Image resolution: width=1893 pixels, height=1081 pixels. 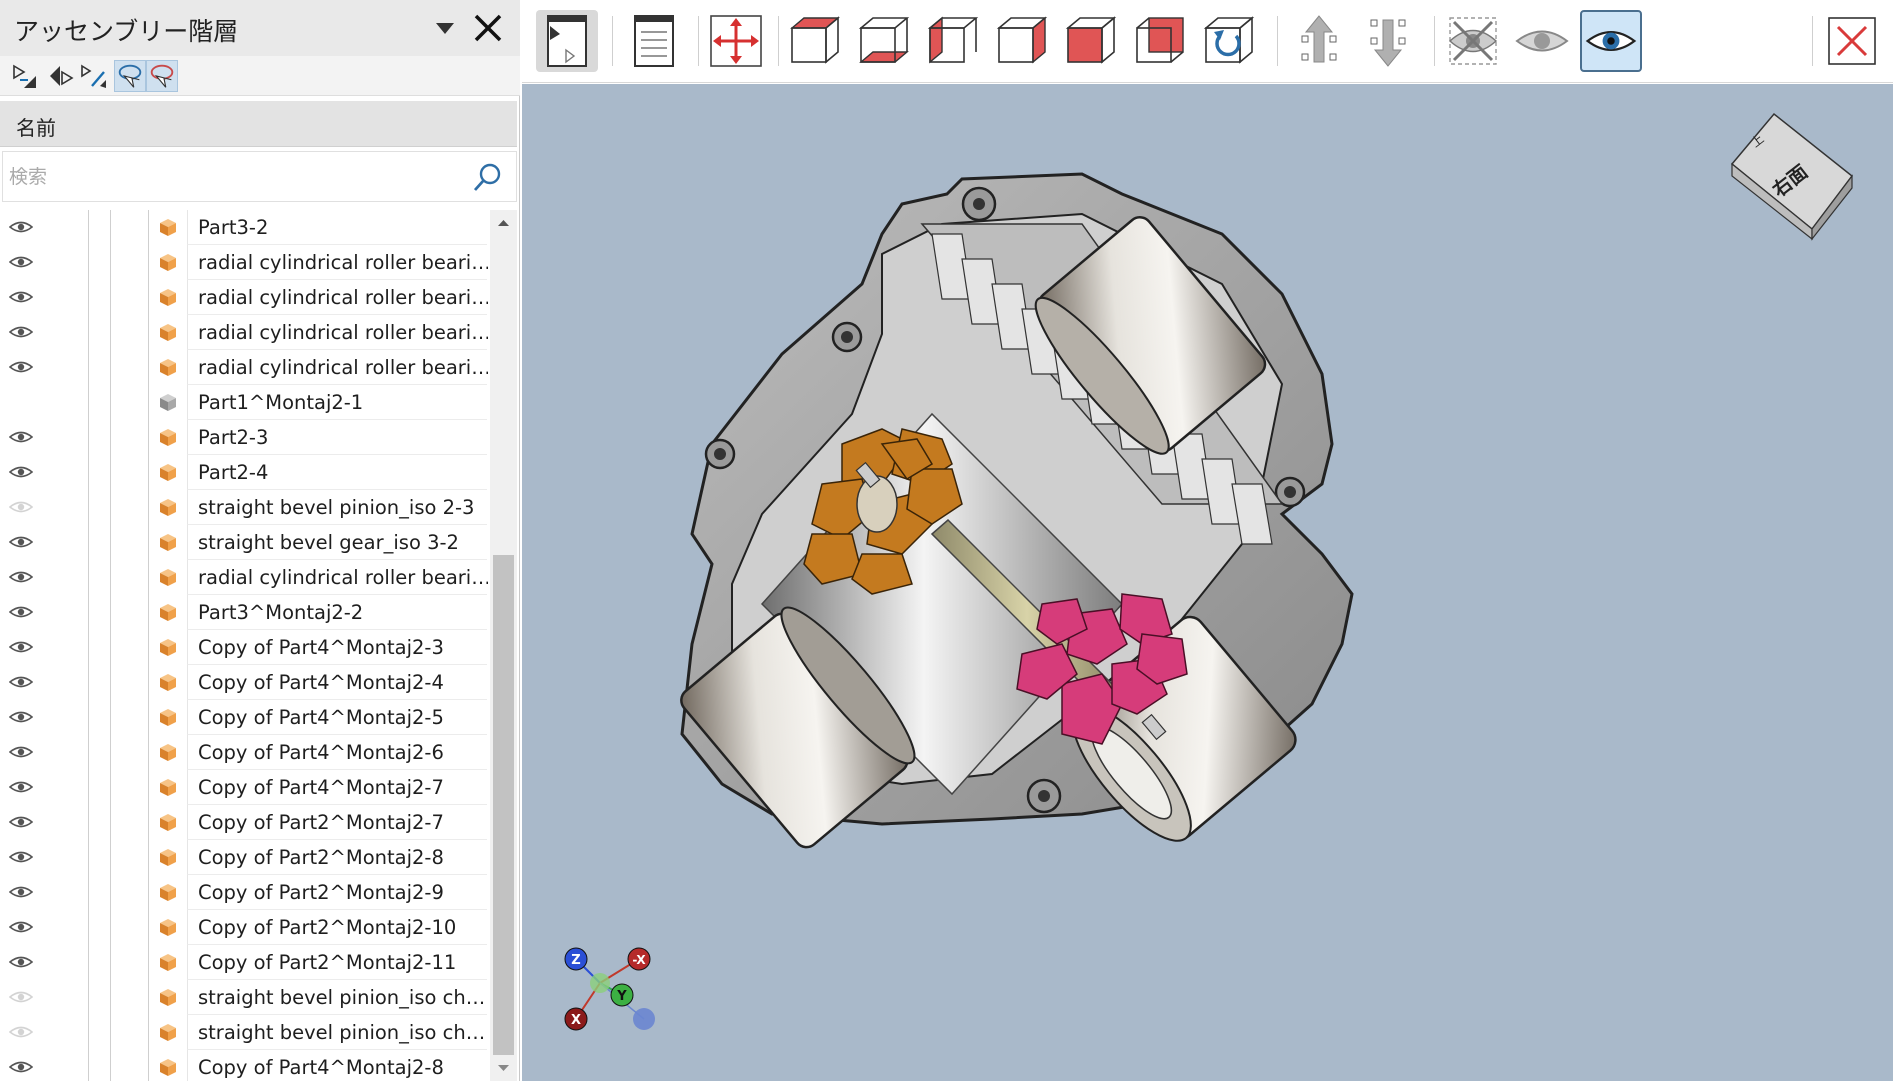 I want to click on close-icon, so click(x=488, y=28).